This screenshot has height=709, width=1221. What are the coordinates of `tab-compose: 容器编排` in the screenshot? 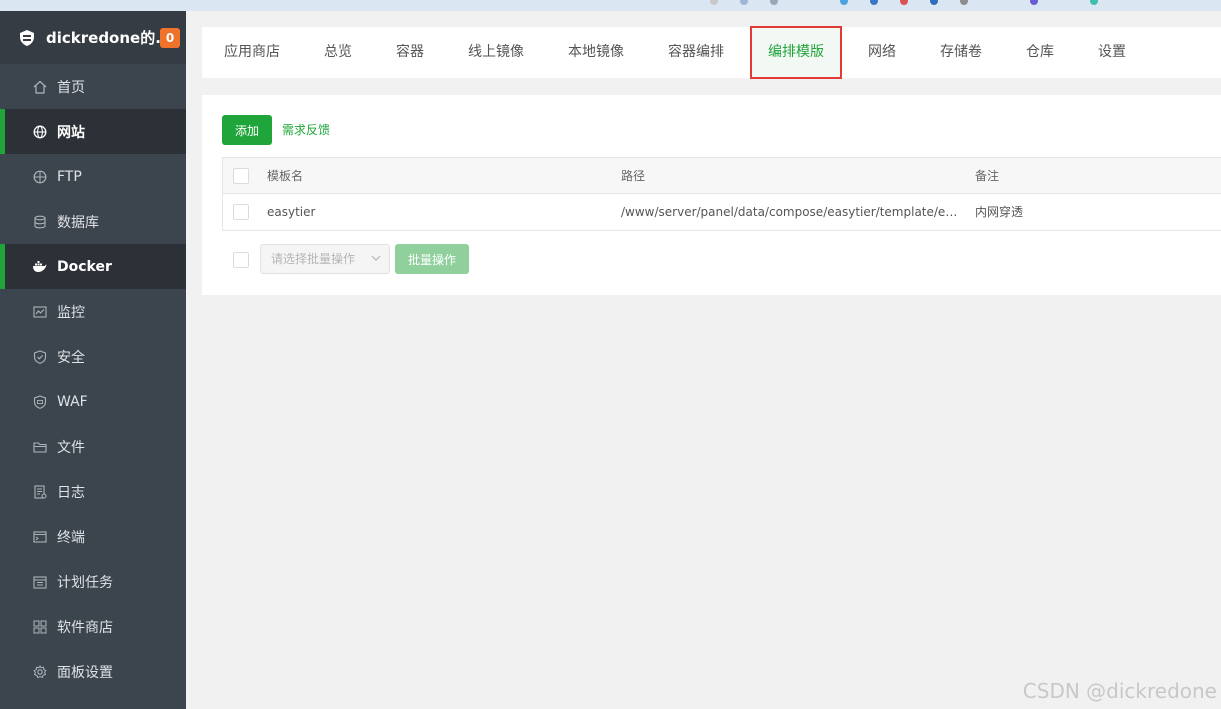 It's located at (696, 52).